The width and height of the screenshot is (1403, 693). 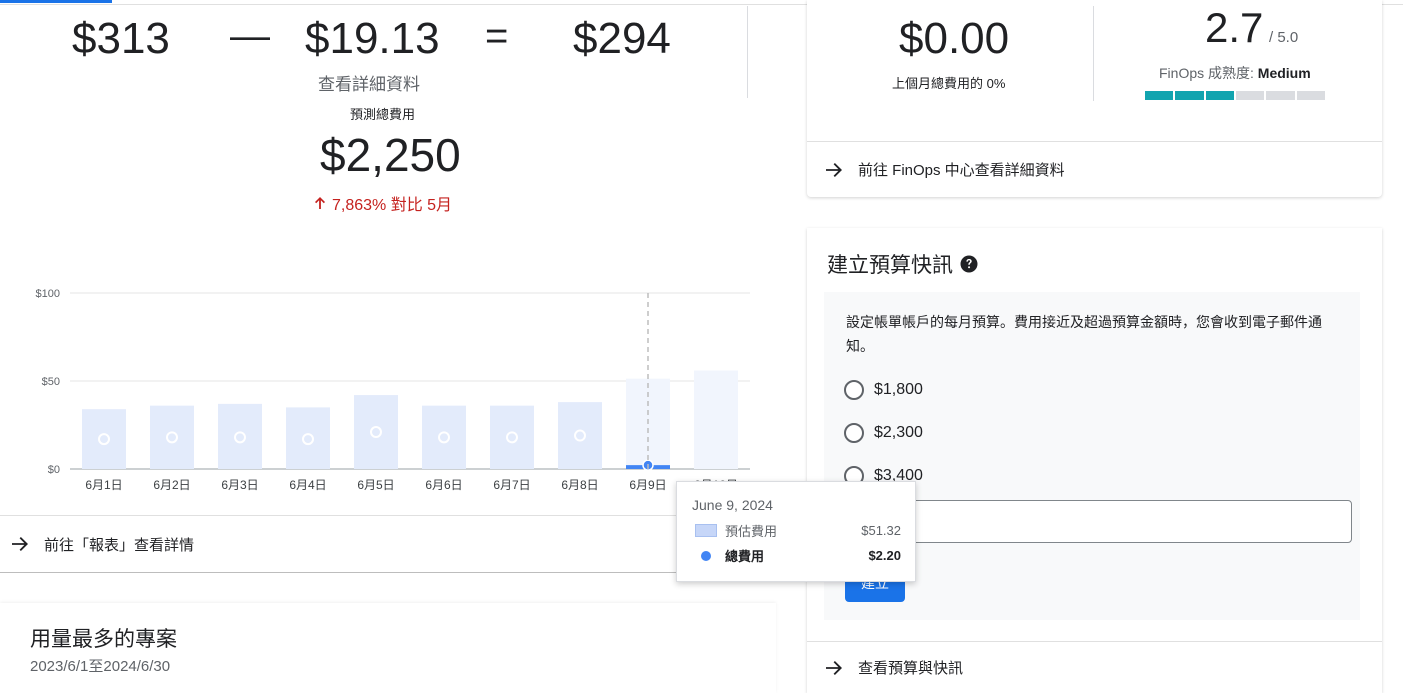 I want to click on x-tick-label: 6月5日, so click(x=375, y=485).